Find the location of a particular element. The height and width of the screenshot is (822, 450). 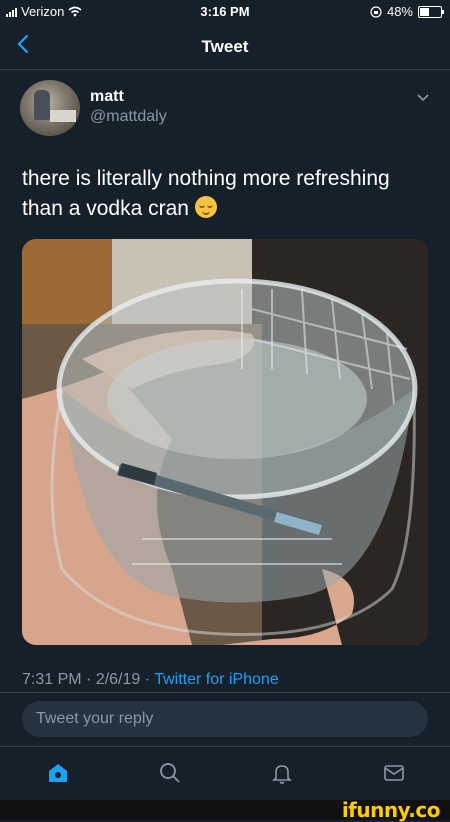

notifications-icon is located at coordinates (282, 774).